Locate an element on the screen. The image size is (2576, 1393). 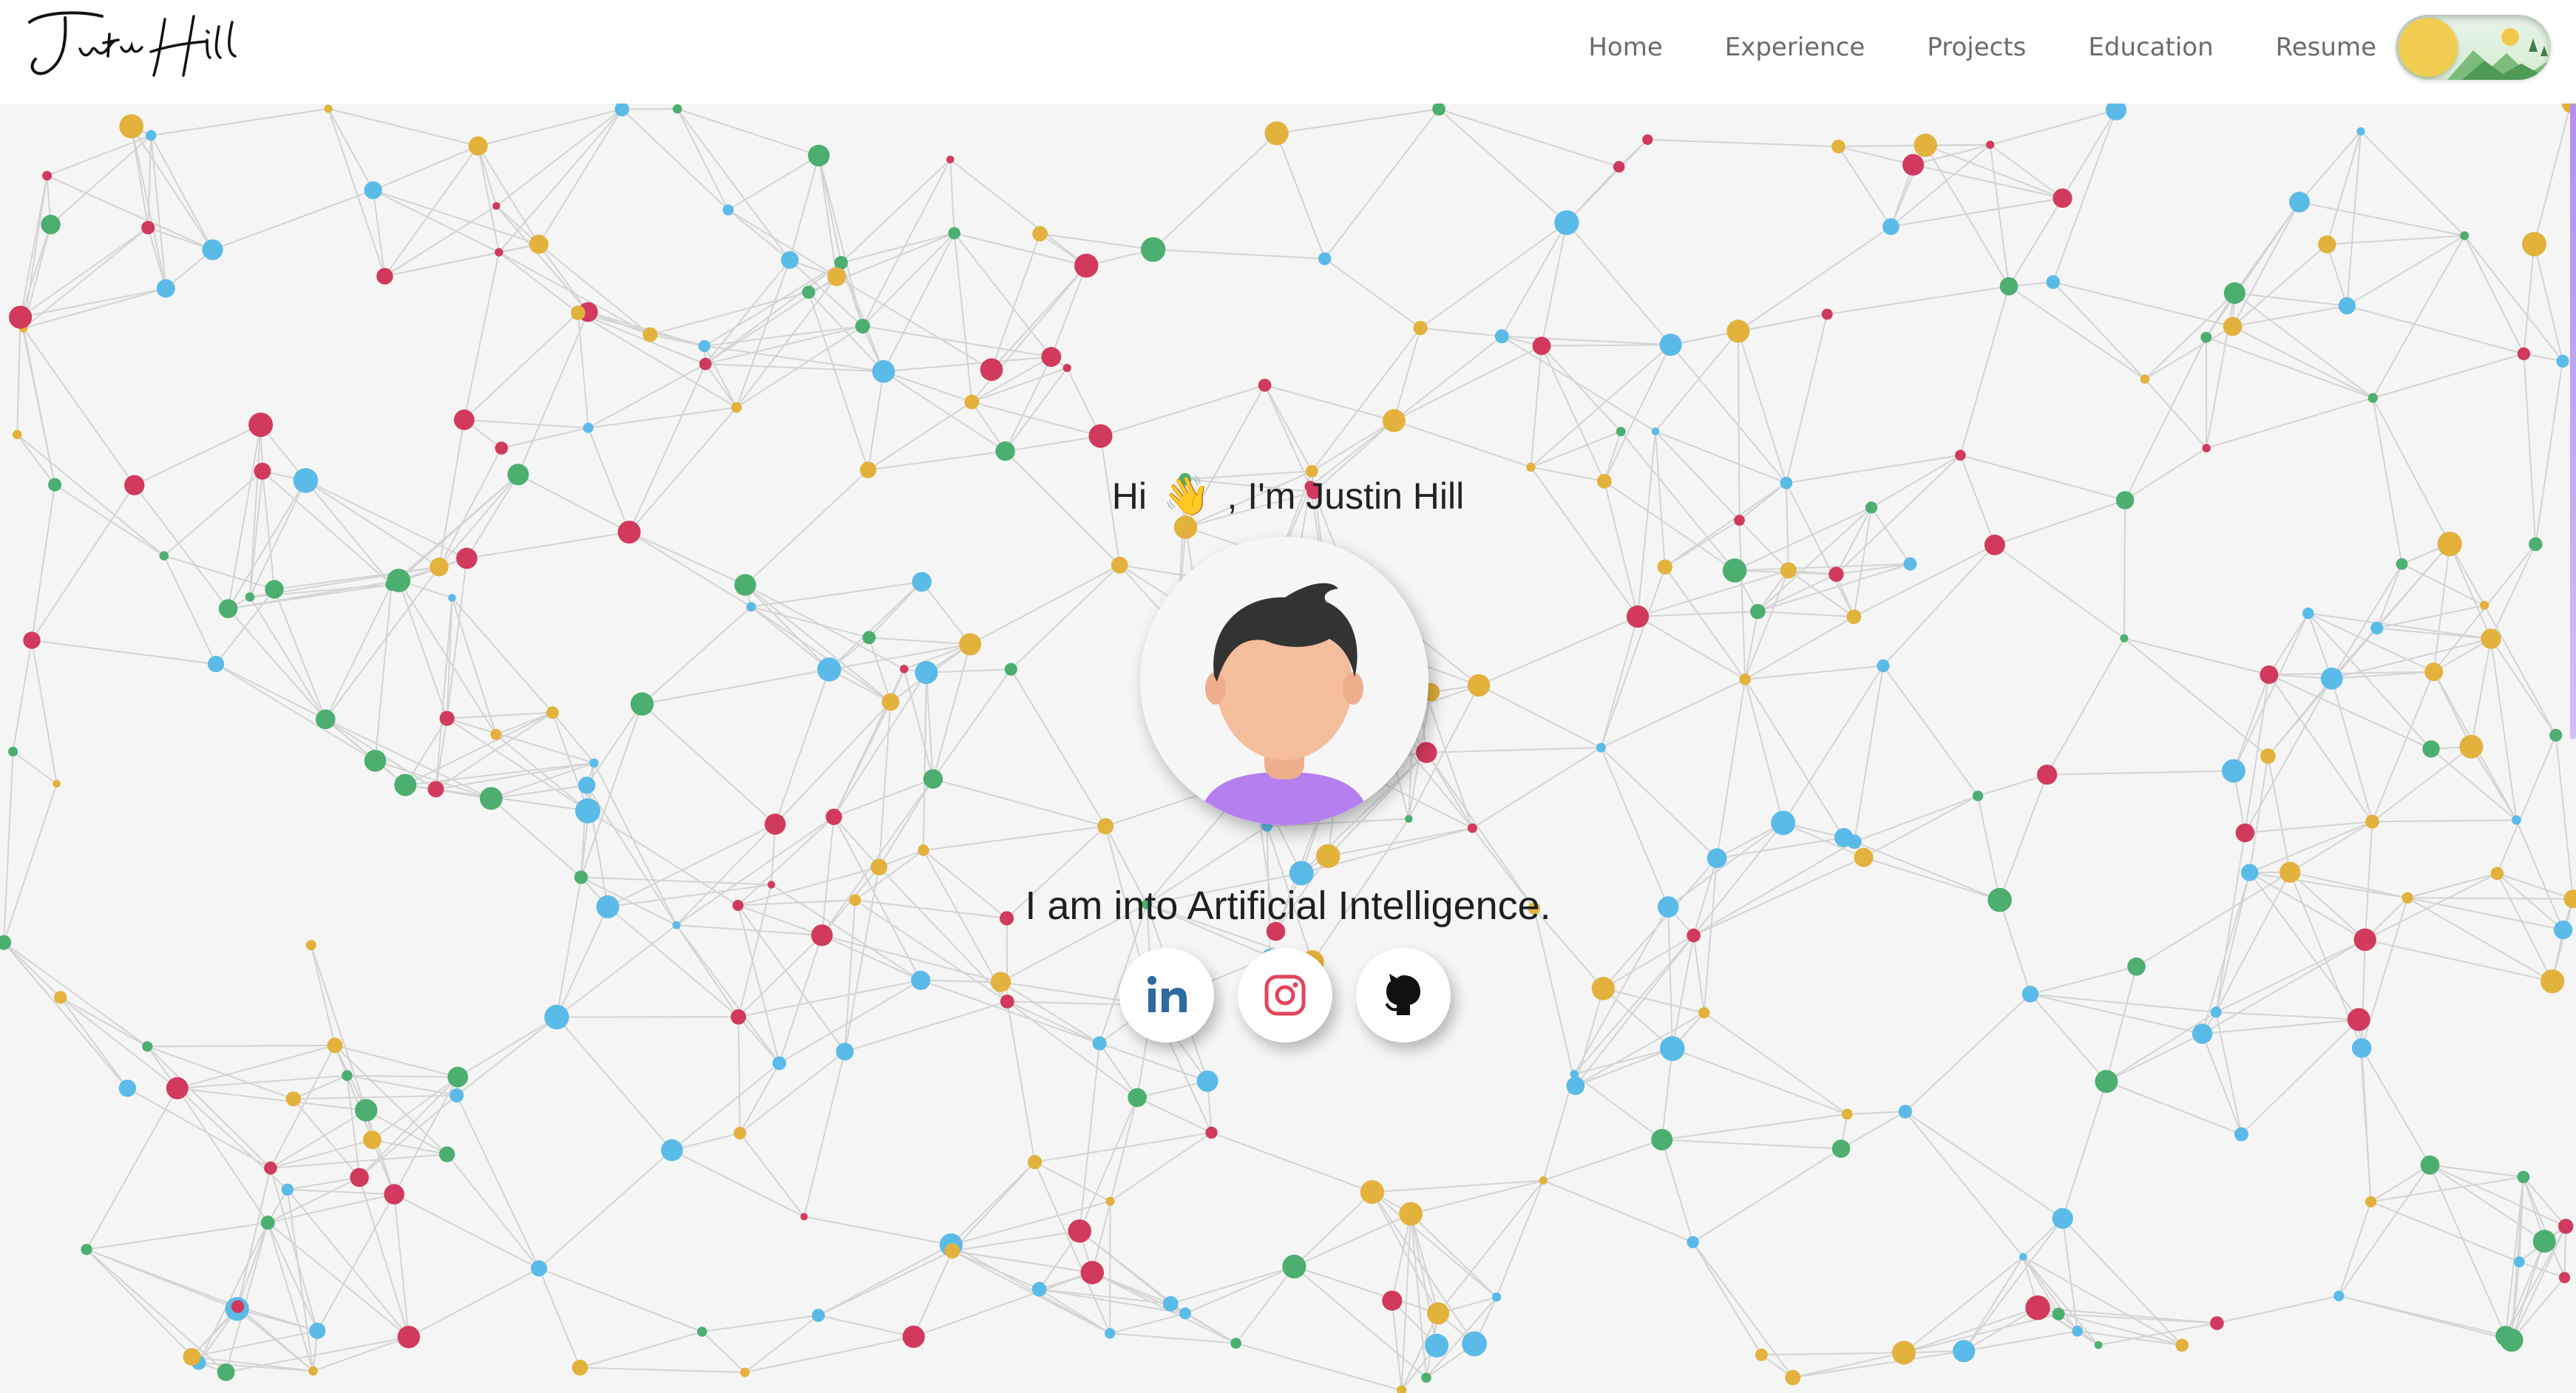
nav-education: Education is located at coordinates (2150, 47).